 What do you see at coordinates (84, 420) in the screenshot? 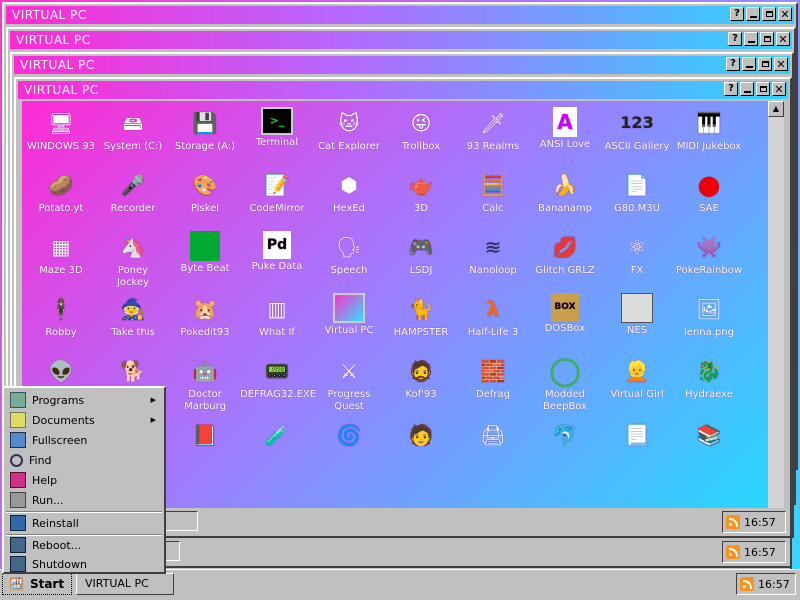
I see `menu-item-documents: Documents ▶` at bounding box center [84, 420].